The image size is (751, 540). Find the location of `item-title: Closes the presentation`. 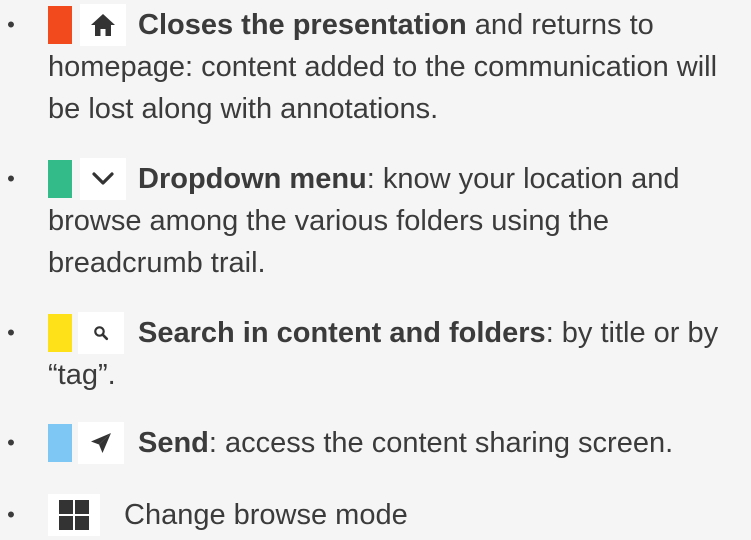

item-title: Closes the presentation is located at coordinates (302, 25).